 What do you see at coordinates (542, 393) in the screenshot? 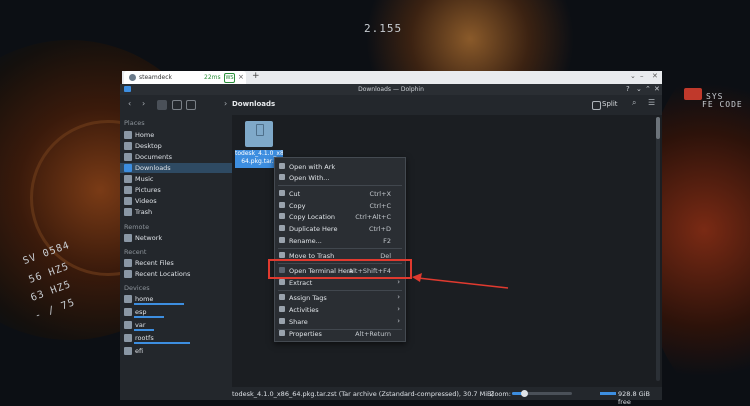
I see `zoom-slider` at bounding box center [542, 393].